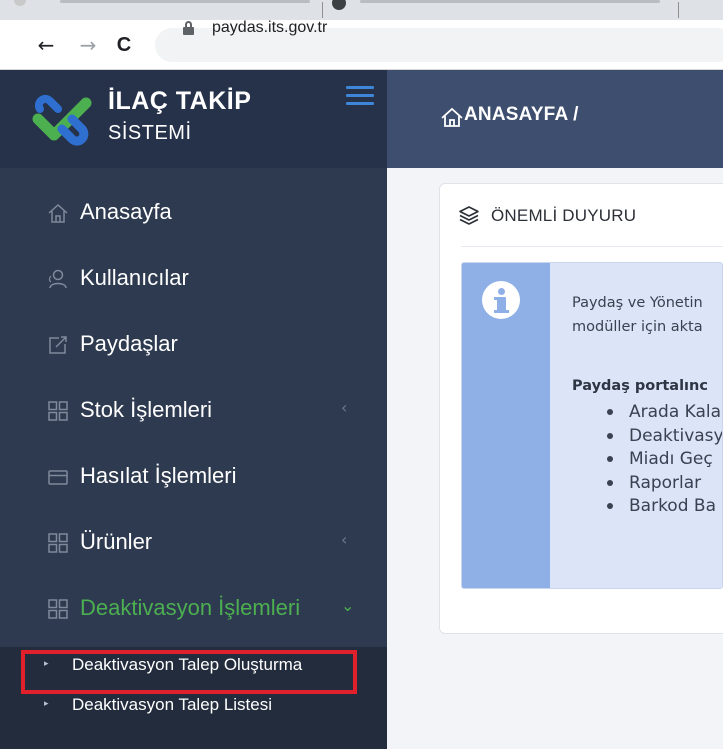 Image resolution: width=723 pixels, height=749 pixels. What do you see at coordinates (193, 119) in the screenshot?
I see `brand-header: İLAÇ TAKİP SİSTEMİ` at bounding box center [193, 119].